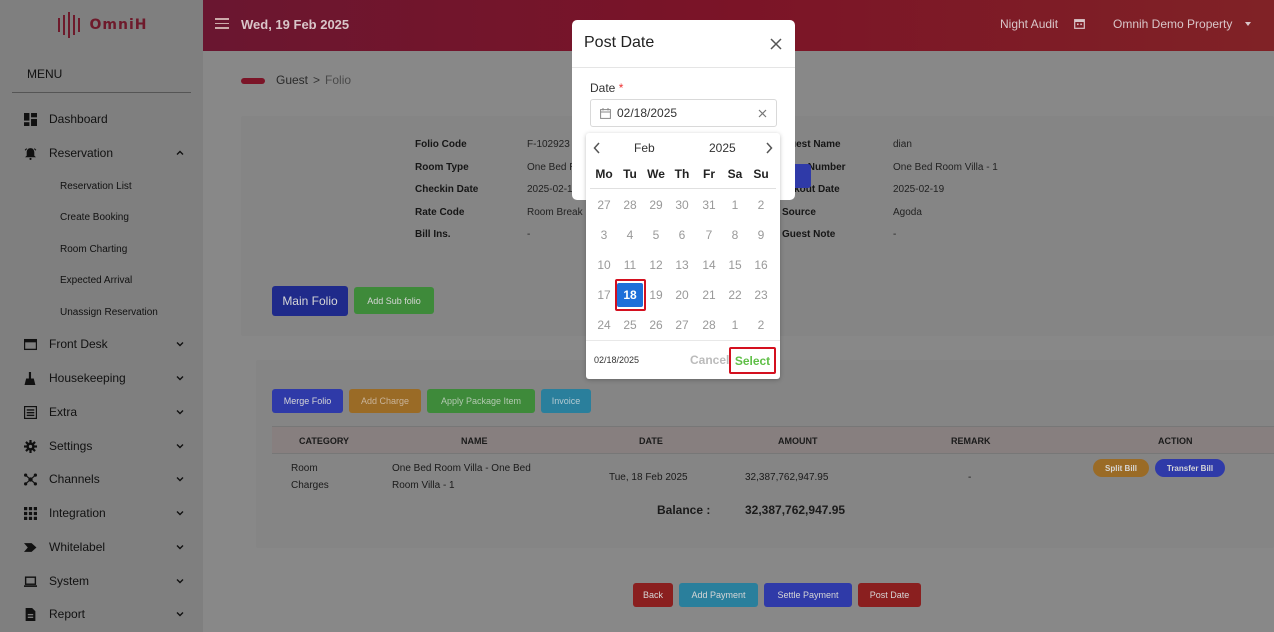 This screenshot has height=632, width=1274. What do you see at coordinates (709, 265) in the screenshot?
I see `calendar-day: 14` at bounding box center [709, 265].